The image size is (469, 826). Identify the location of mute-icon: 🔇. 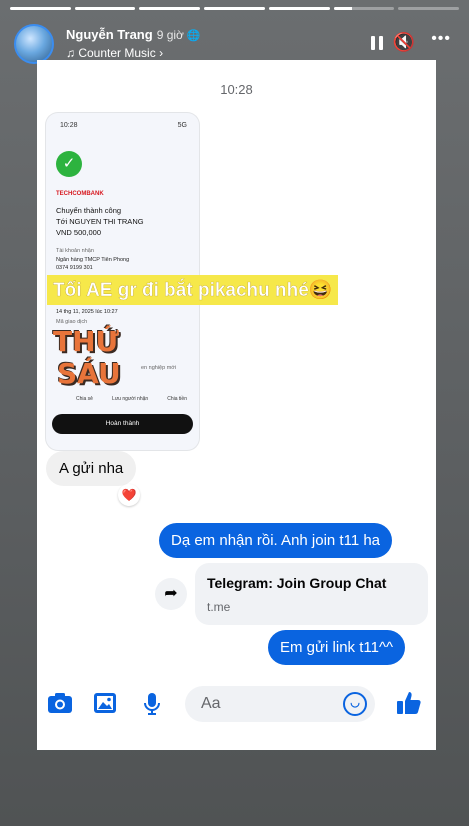
(404, 42).